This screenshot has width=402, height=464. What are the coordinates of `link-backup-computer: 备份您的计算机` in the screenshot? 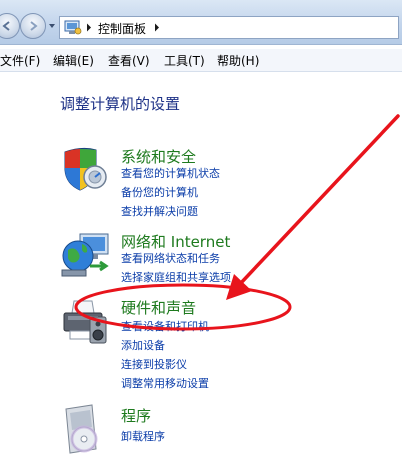 It's located at (159, 192).